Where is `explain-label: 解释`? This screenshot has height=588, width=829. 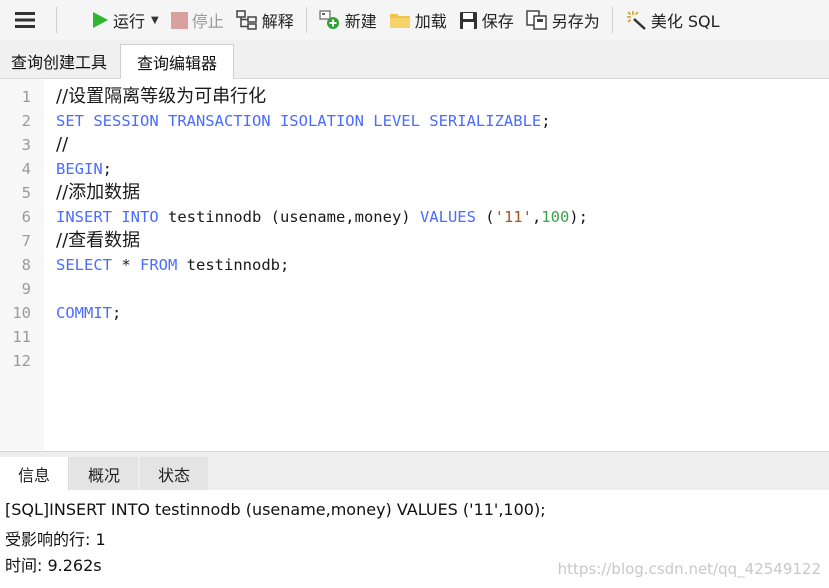
explain-label: 解释 is located at coordinates (277, 21).